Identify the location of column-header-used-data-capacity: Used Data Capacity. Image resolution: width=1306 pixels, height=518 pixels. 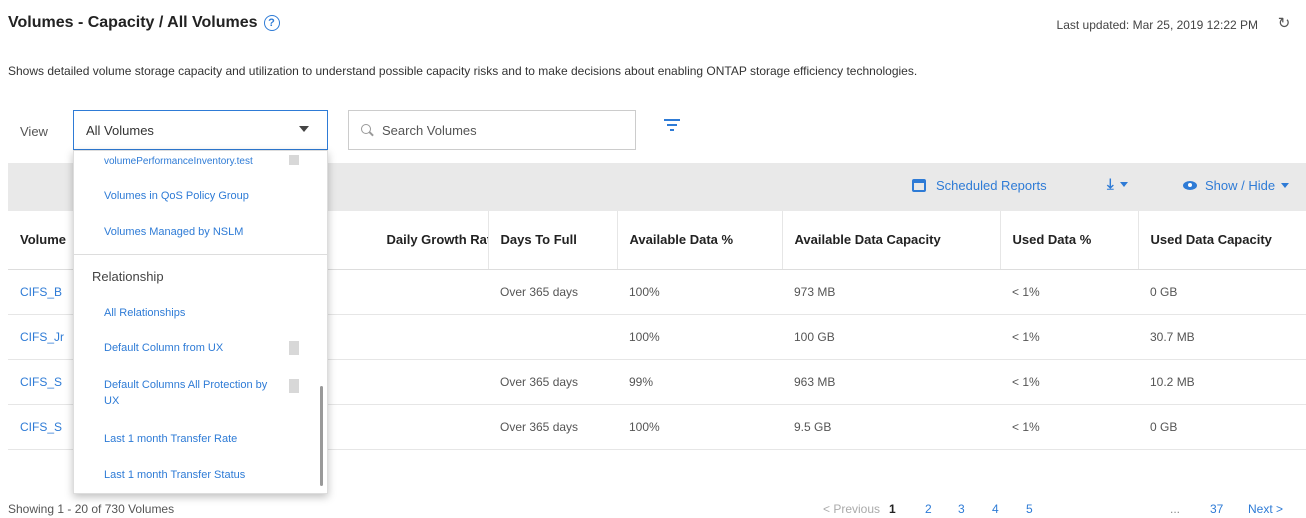
(1222, 240).